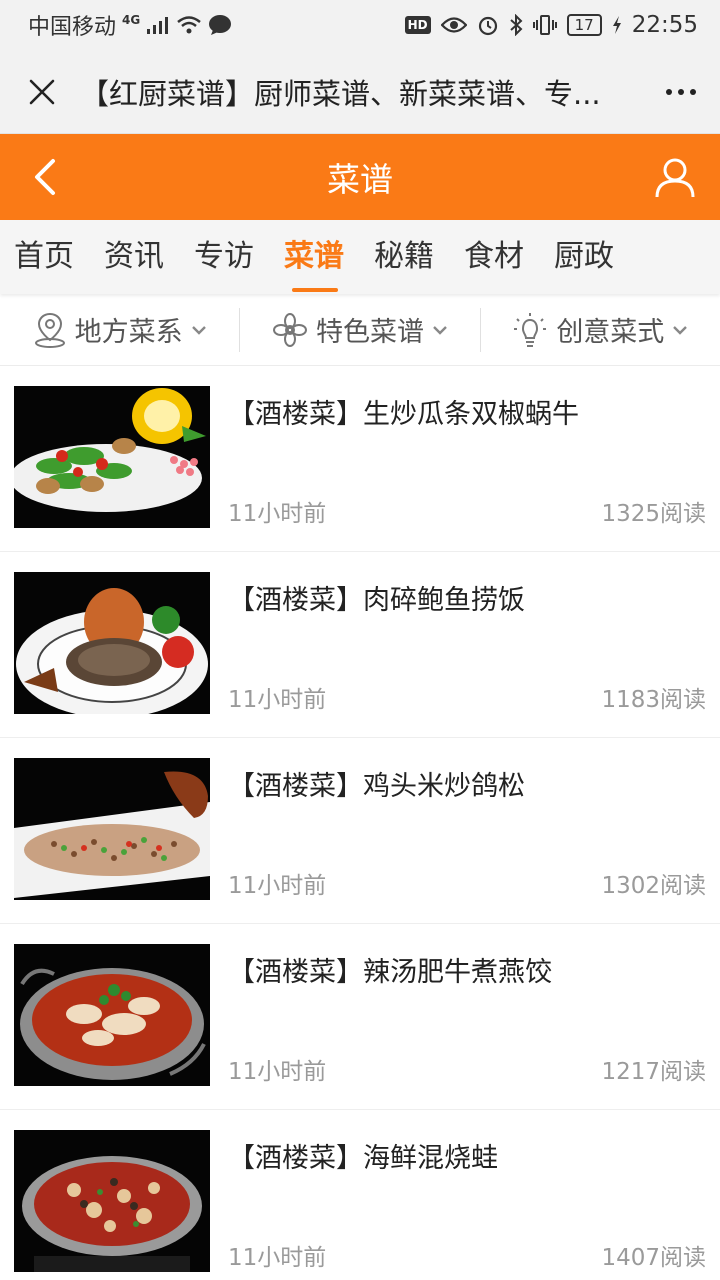  I want to click on item-body: 【酒楼菜】辣汤肥牛煮燕饺 11小时前 1217阅读, so click(467, 1015).